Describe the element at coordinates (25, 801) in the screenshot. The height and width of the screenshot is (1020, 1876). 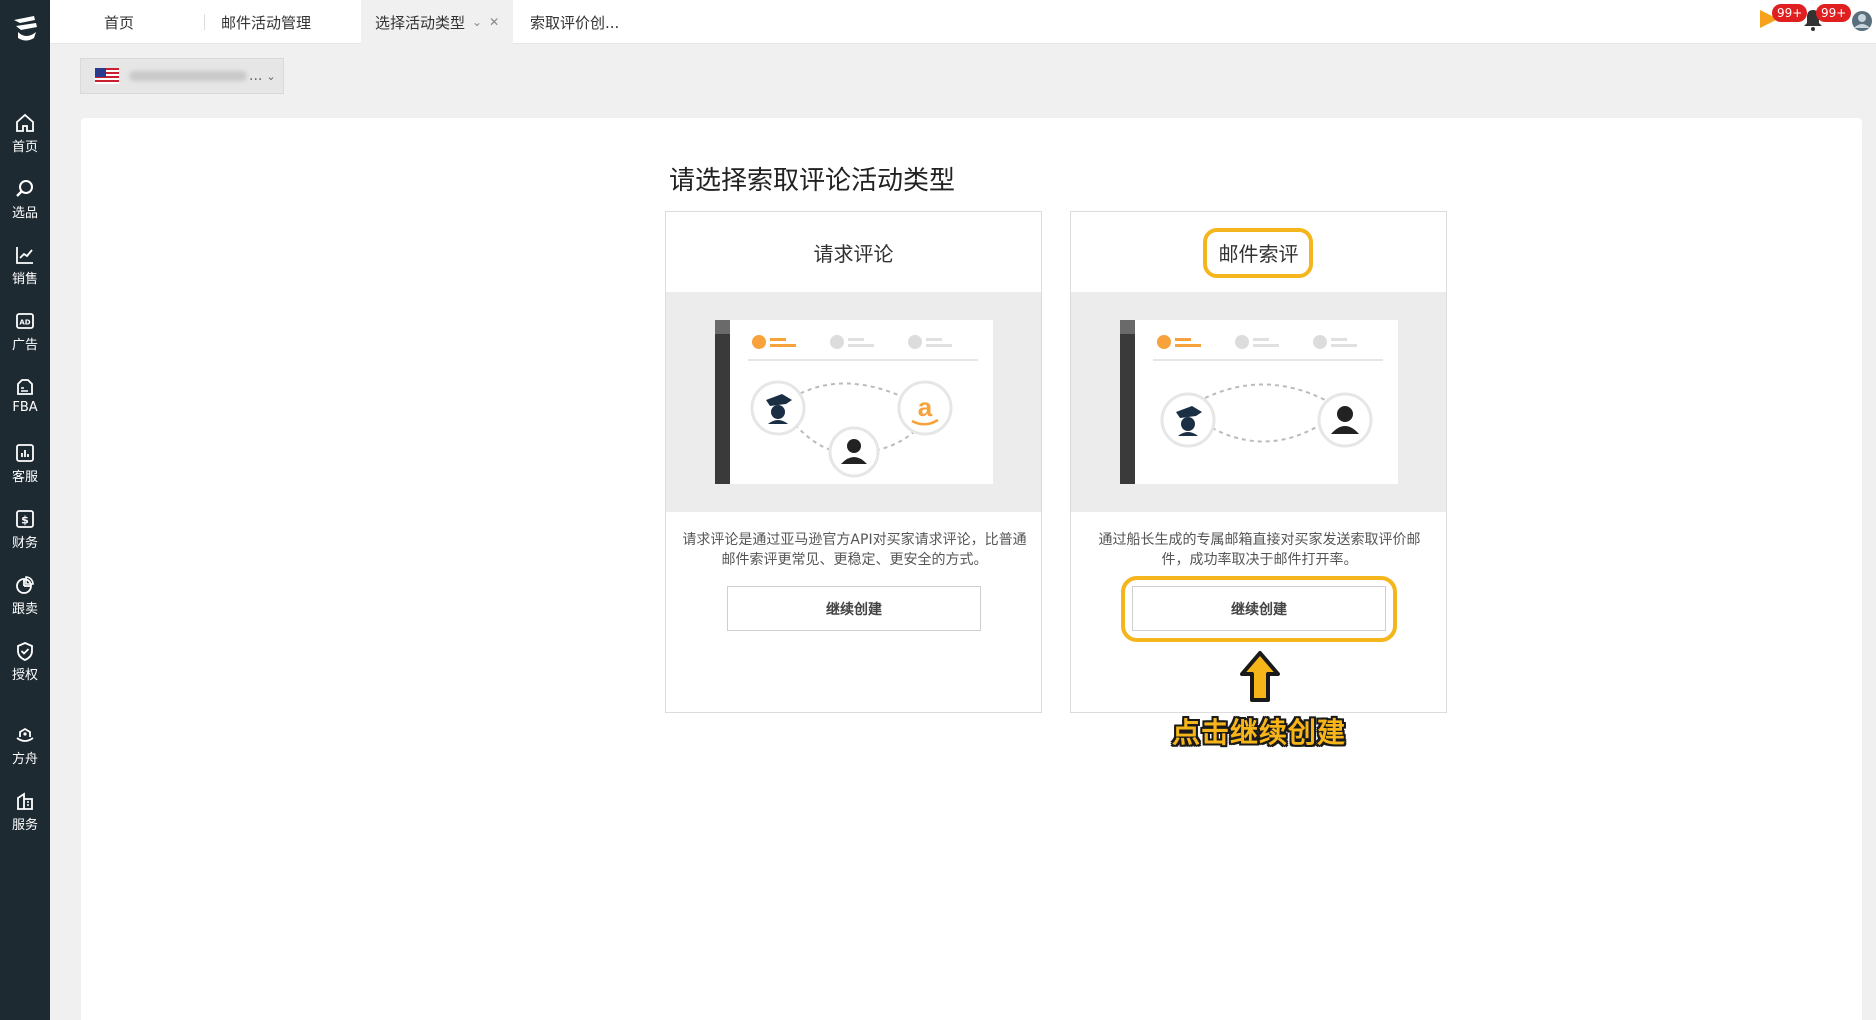
I see `building-icon` at that location.